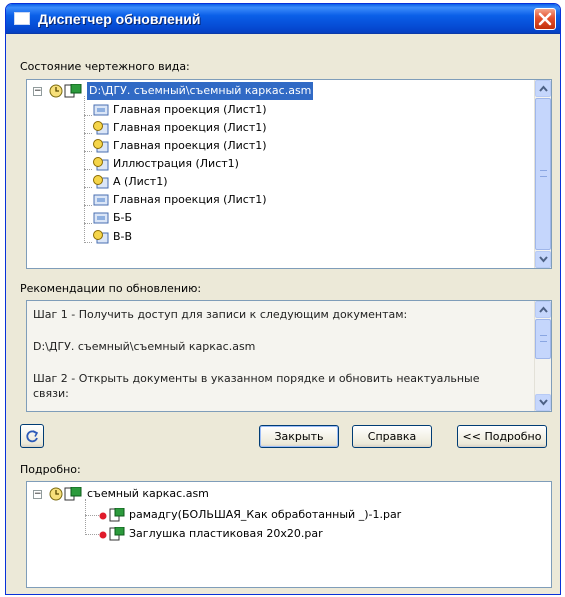  Describe the element at coordinates (233, 494) in the screenshot. I see `details-root-row: − съемный каркас.asm` at that location.